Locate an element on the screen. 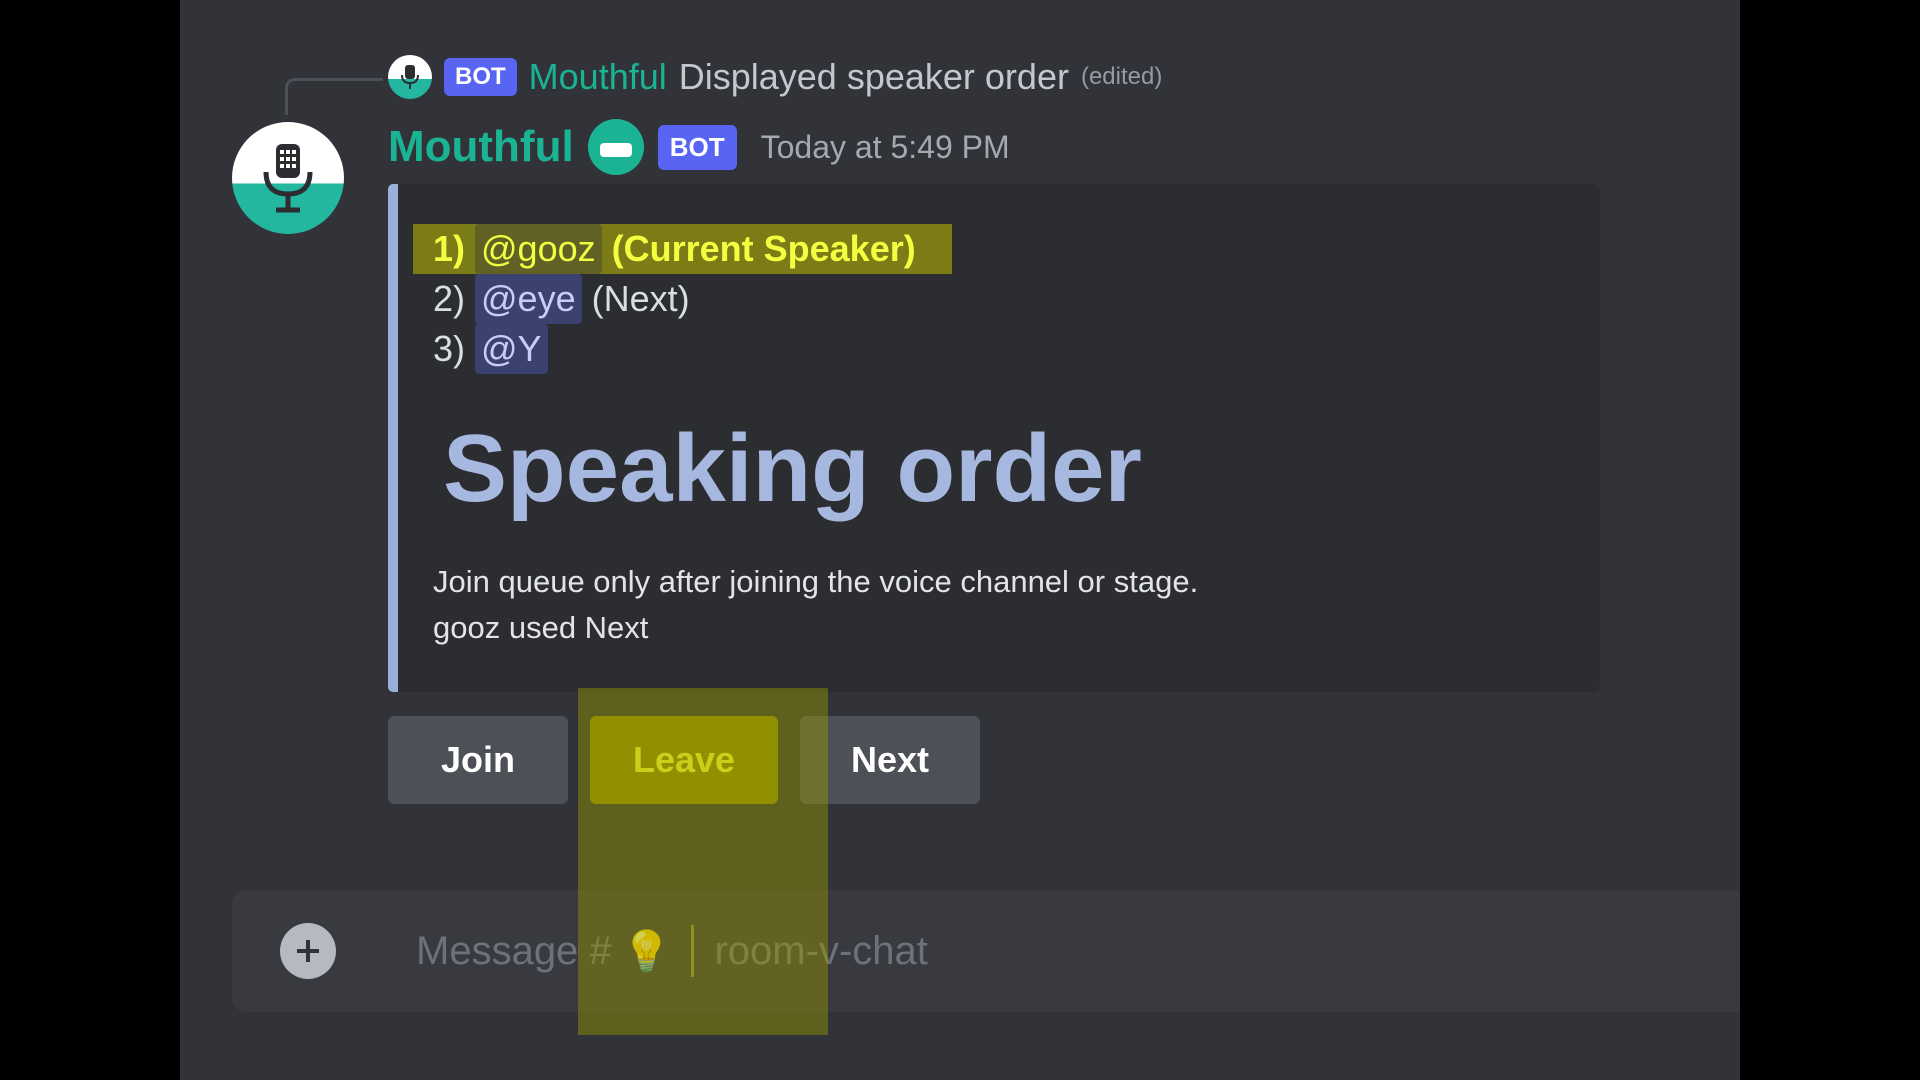  lightbulb-icon: 💡 is located at coordinates (646, 951).